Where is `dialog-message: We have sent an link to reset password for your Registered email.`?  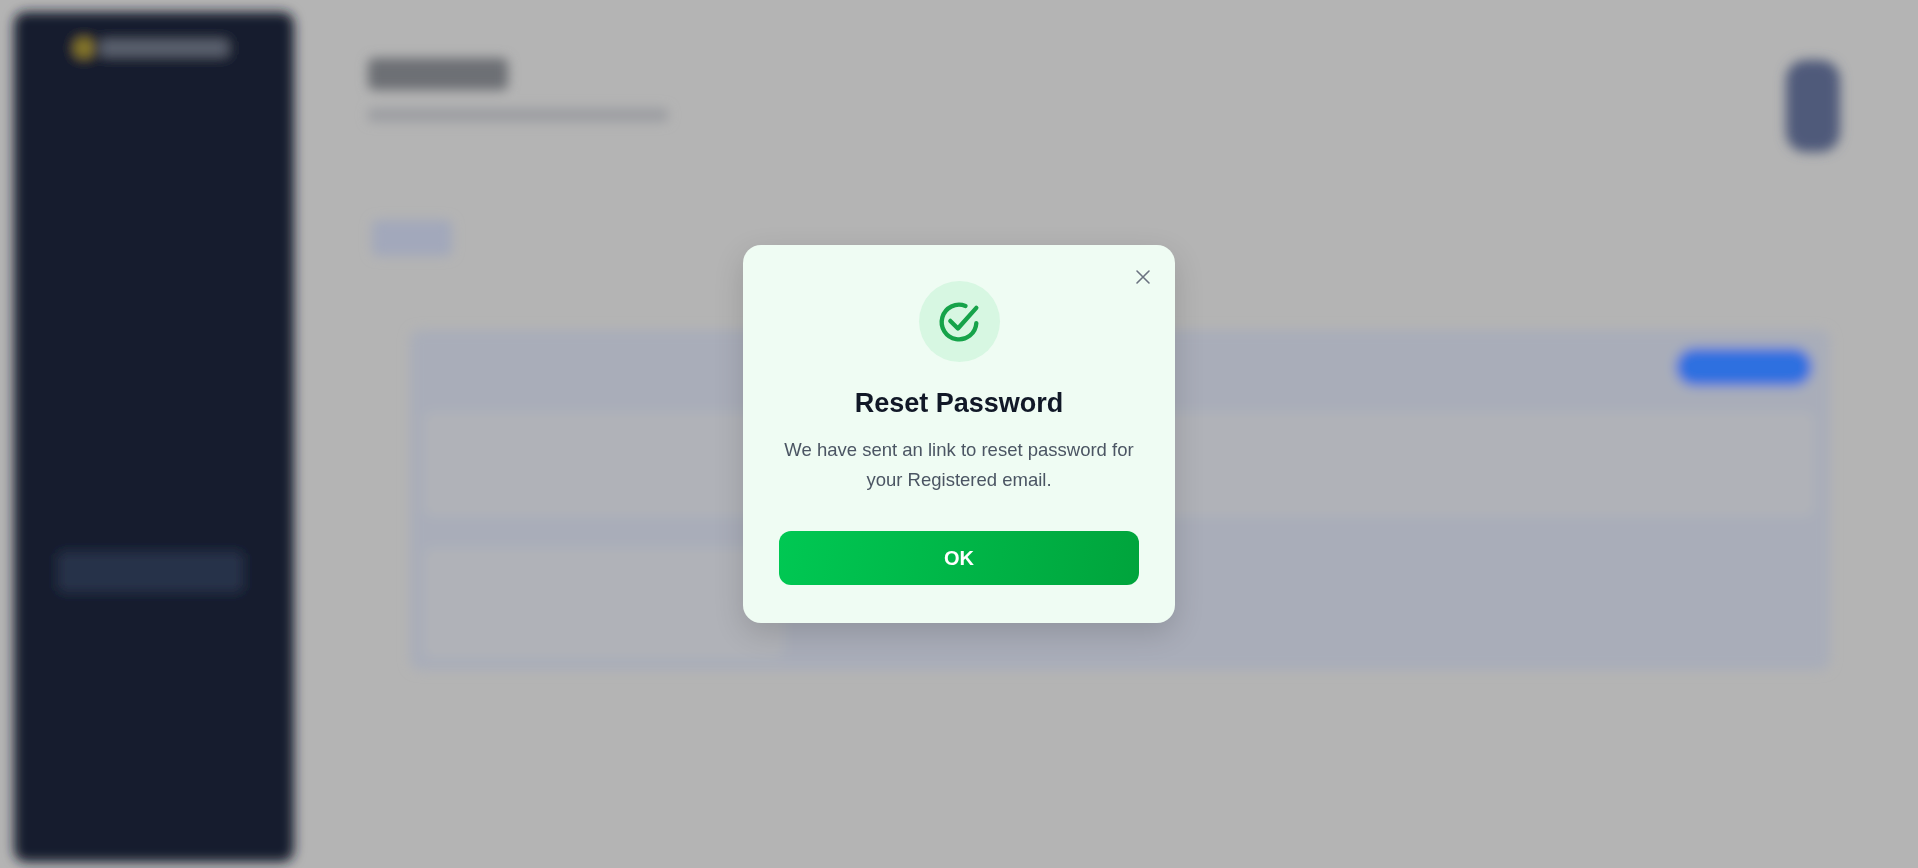
dialog-message: We have sent an link to reset password for your Registered email. is located at coordinates (959, 465).